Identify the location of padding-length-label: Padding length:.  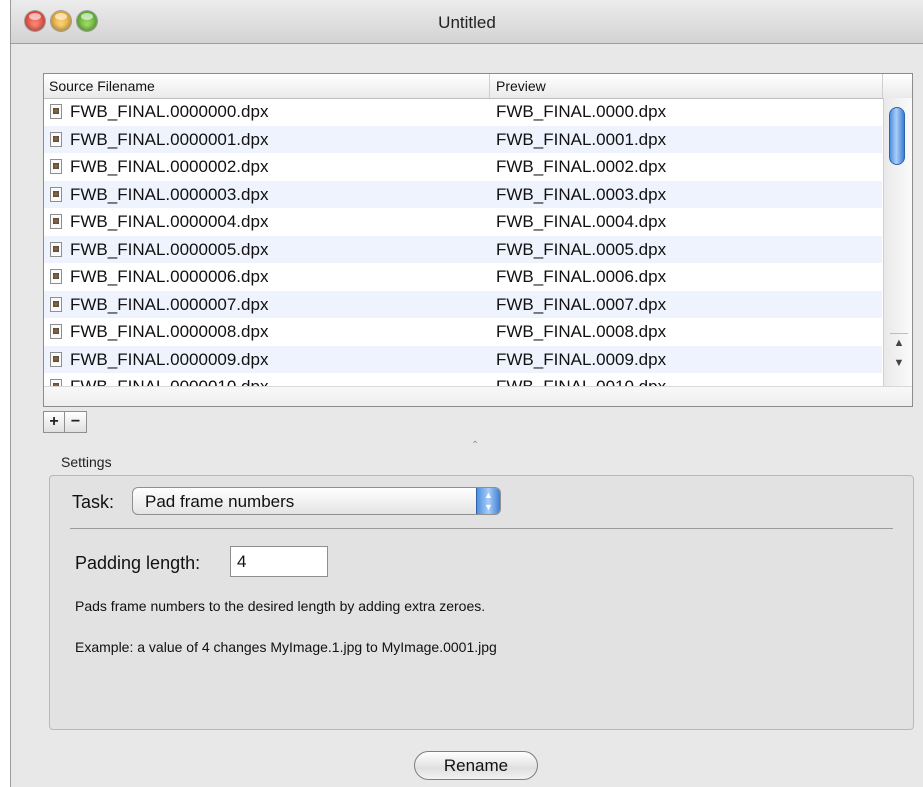
(138, 563).